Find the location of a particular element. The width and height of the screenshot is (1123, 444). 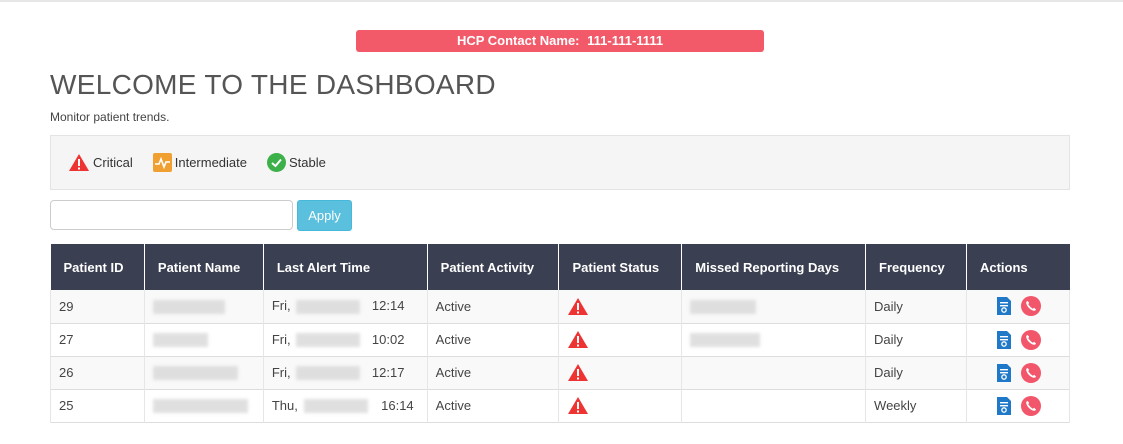

column-patient-status: Patient Status is located at coordinates (620, 267).